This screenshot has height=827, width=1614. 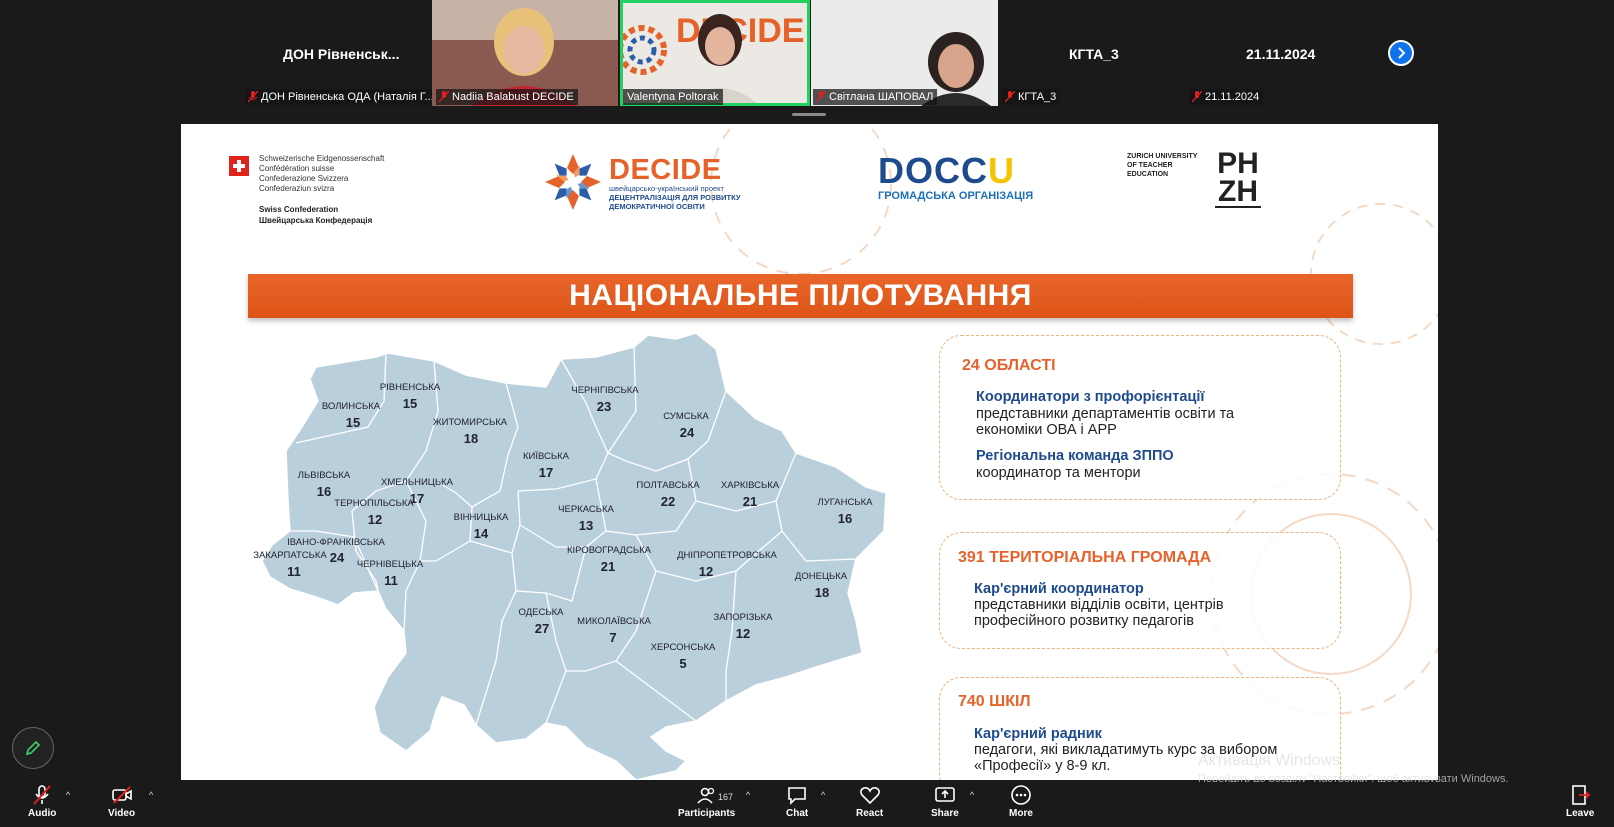 What do you see at coordinates (743, 617) in the screenshot?
I see `region-label: ЗАПОРІЗЬКА` at bounding box center [743, 617].